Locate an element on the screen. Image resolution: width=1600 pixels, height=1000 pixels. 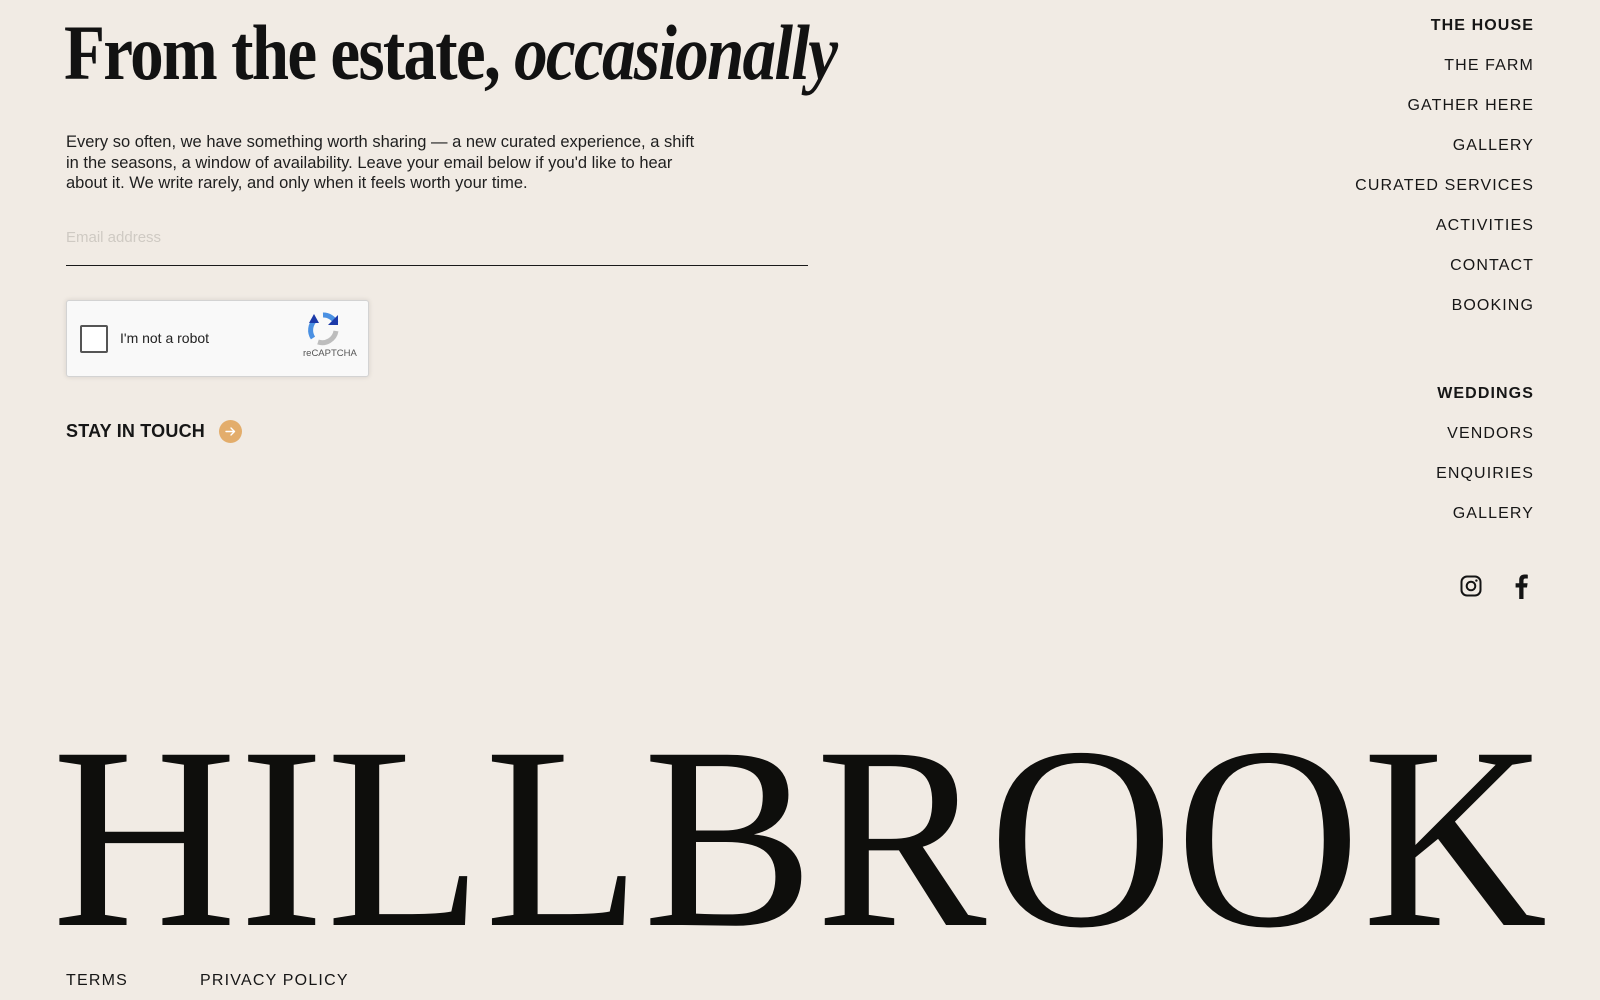
facebook-icon is located at coordinates (1521, 586).